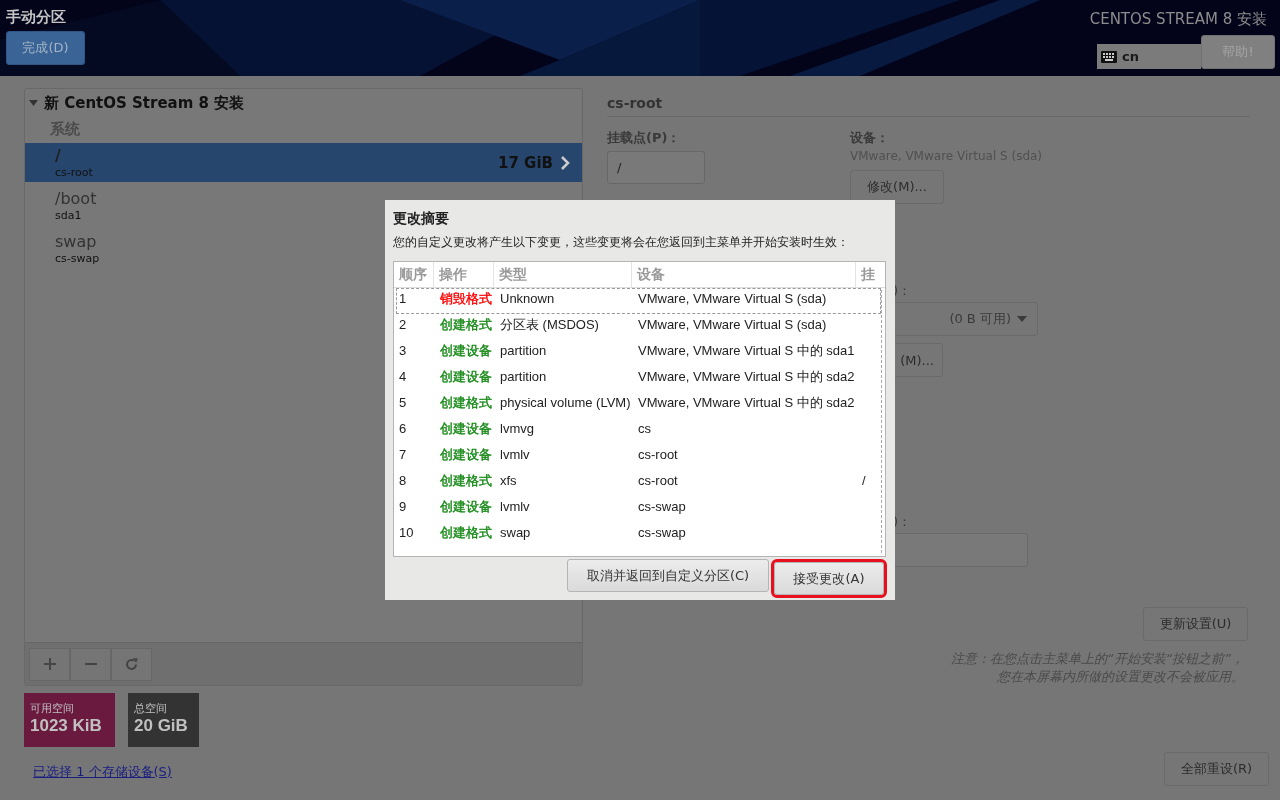 This screenshot has width=1280, height=800. I want to click on device-label: cs-root, so click(74, 172).